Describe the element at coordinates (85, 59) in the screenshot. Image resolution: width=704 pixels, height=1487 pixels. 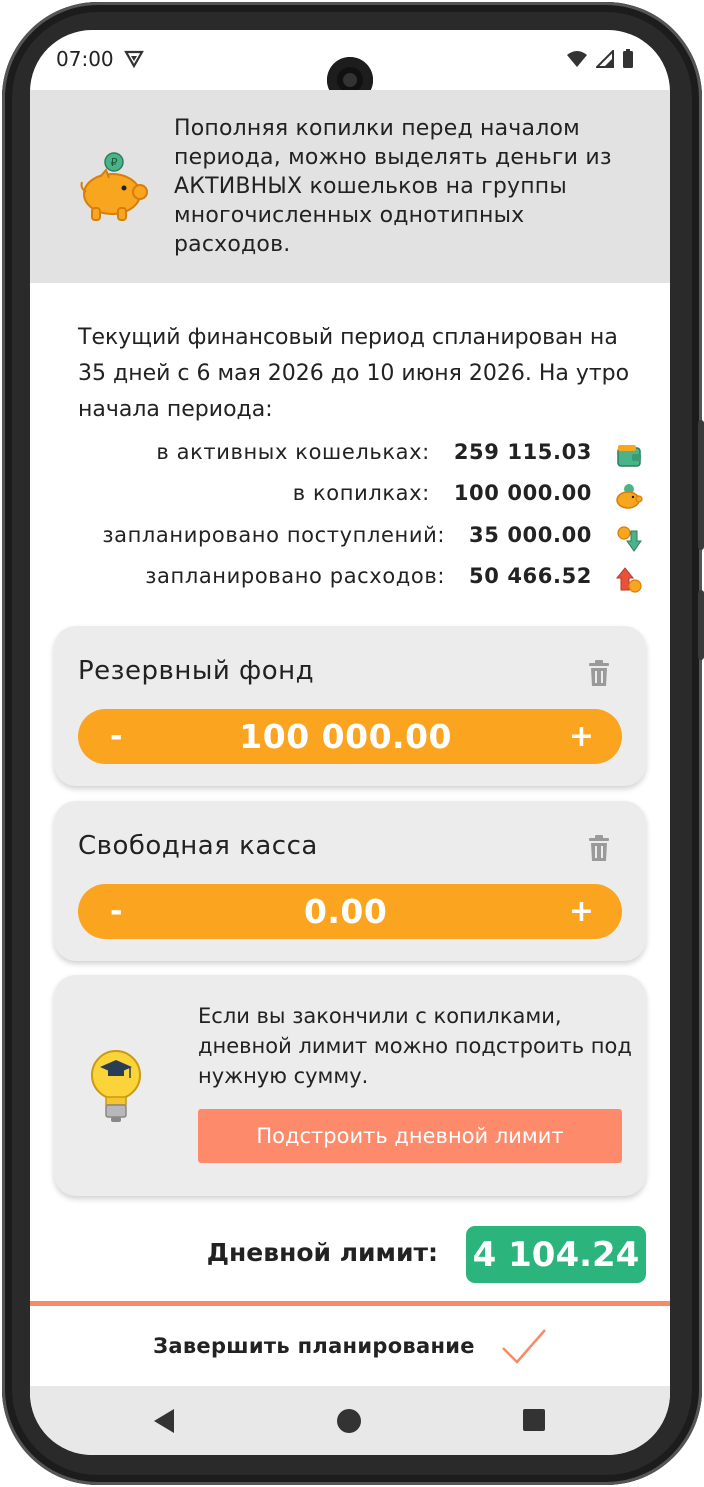
I see `status-time: 07:00` at that location.